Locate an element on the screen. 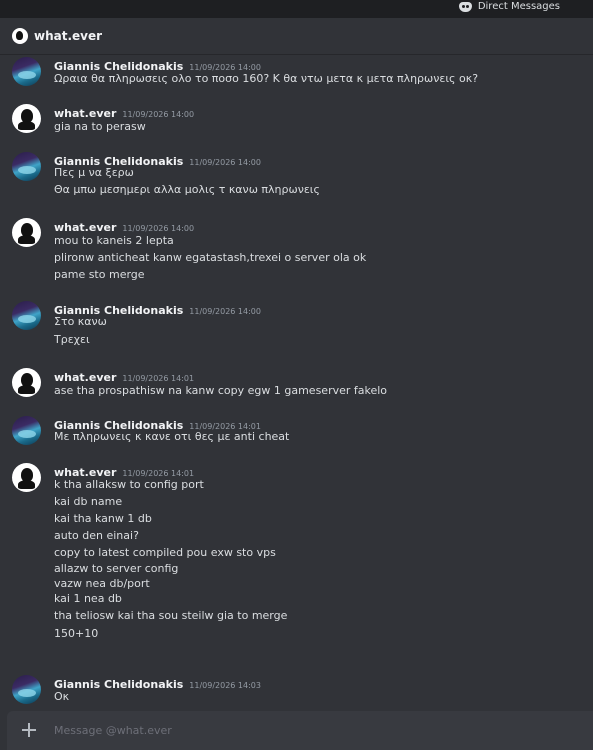  discord-icon is located at coordinates (465, 6).